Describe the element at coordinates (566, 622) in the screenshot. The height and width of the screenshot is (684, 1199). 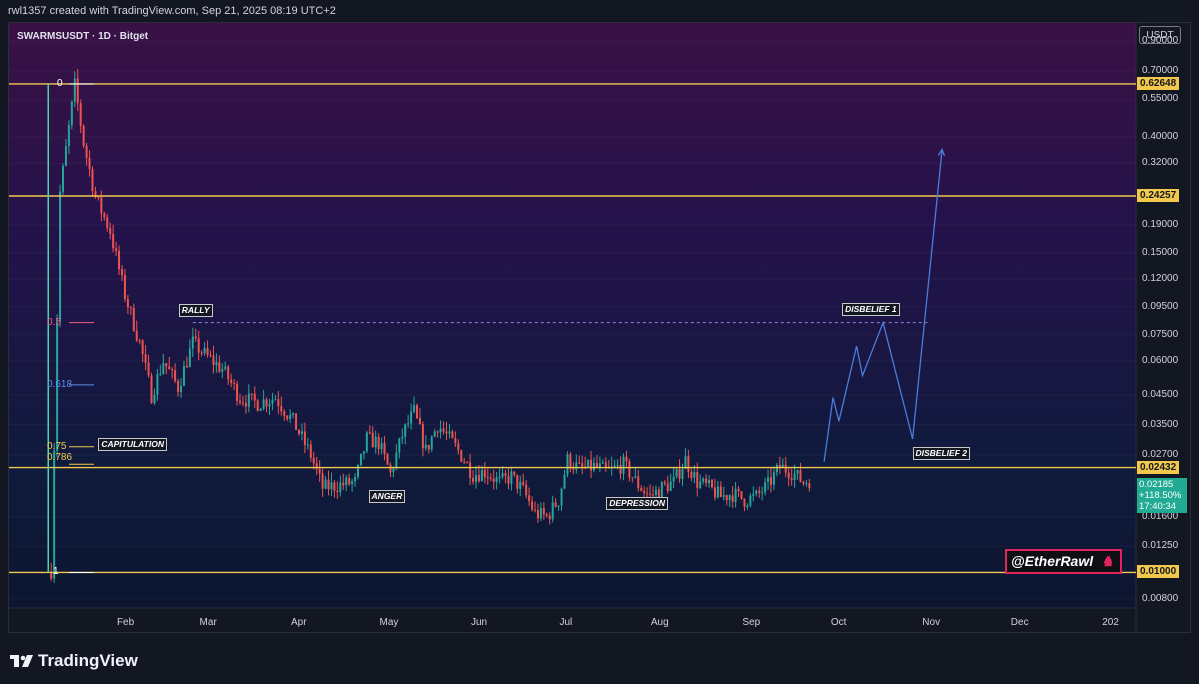
I see `time-tick: Jul` at that location.